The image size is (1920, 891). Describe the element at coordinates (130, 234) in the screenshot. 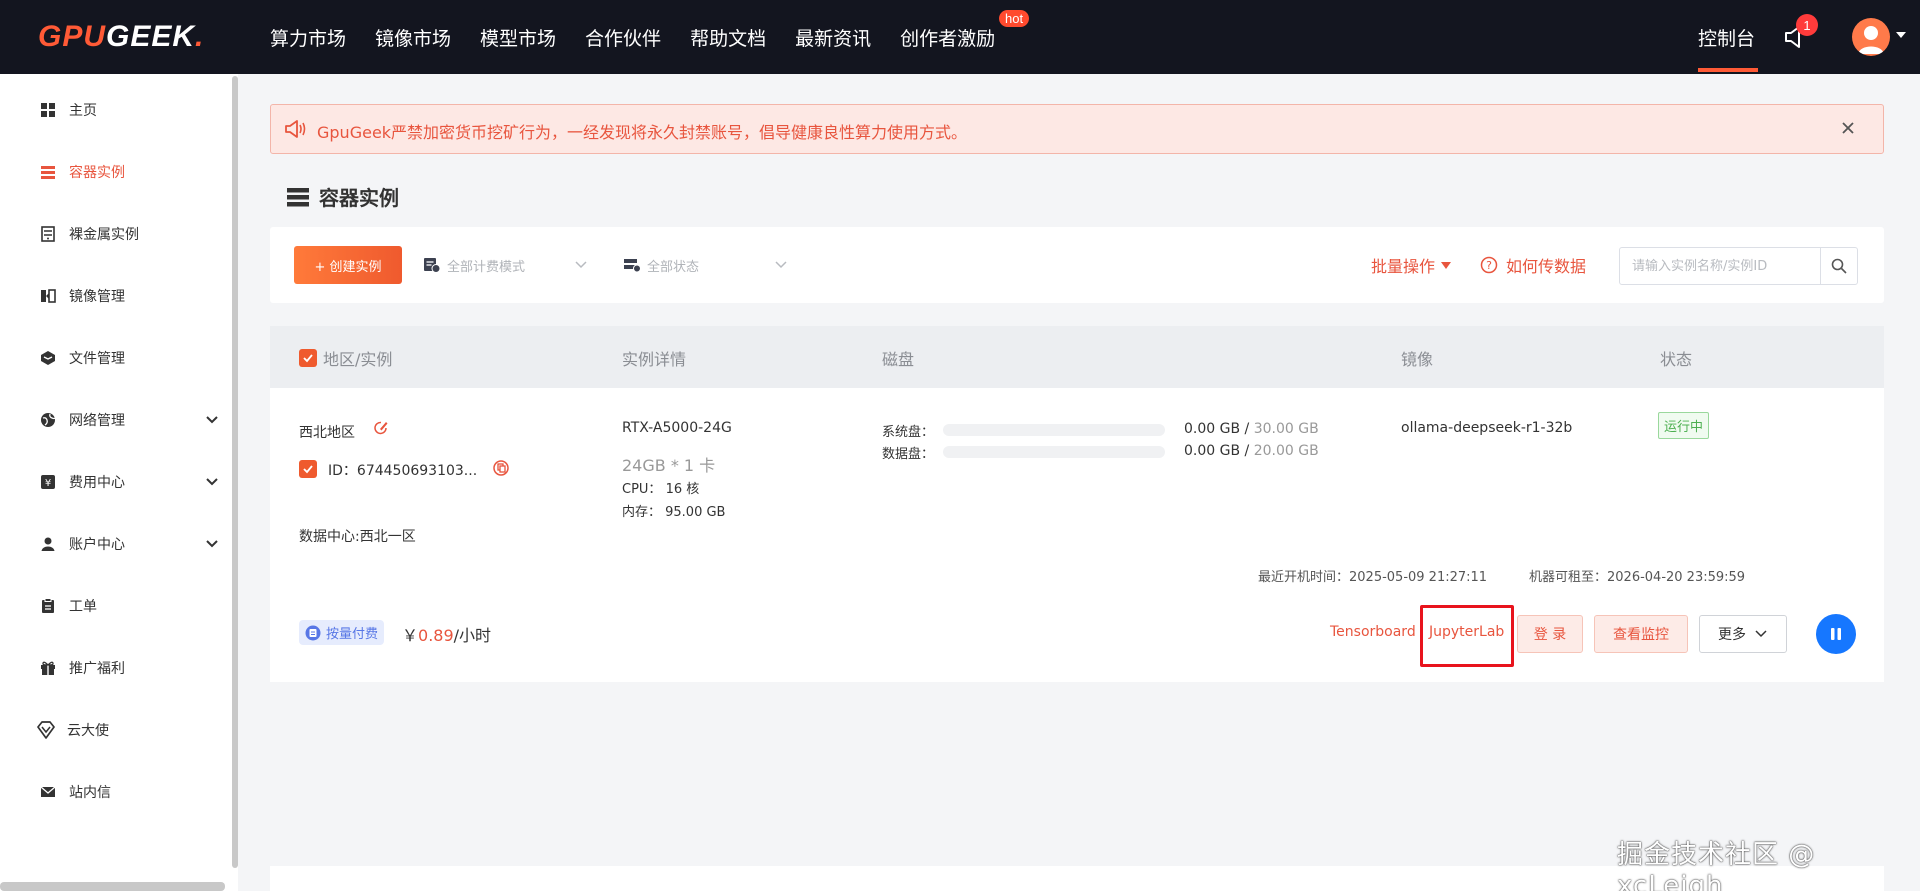

I see `sidebar-item-baremetal: 裸金属实例` at that location.